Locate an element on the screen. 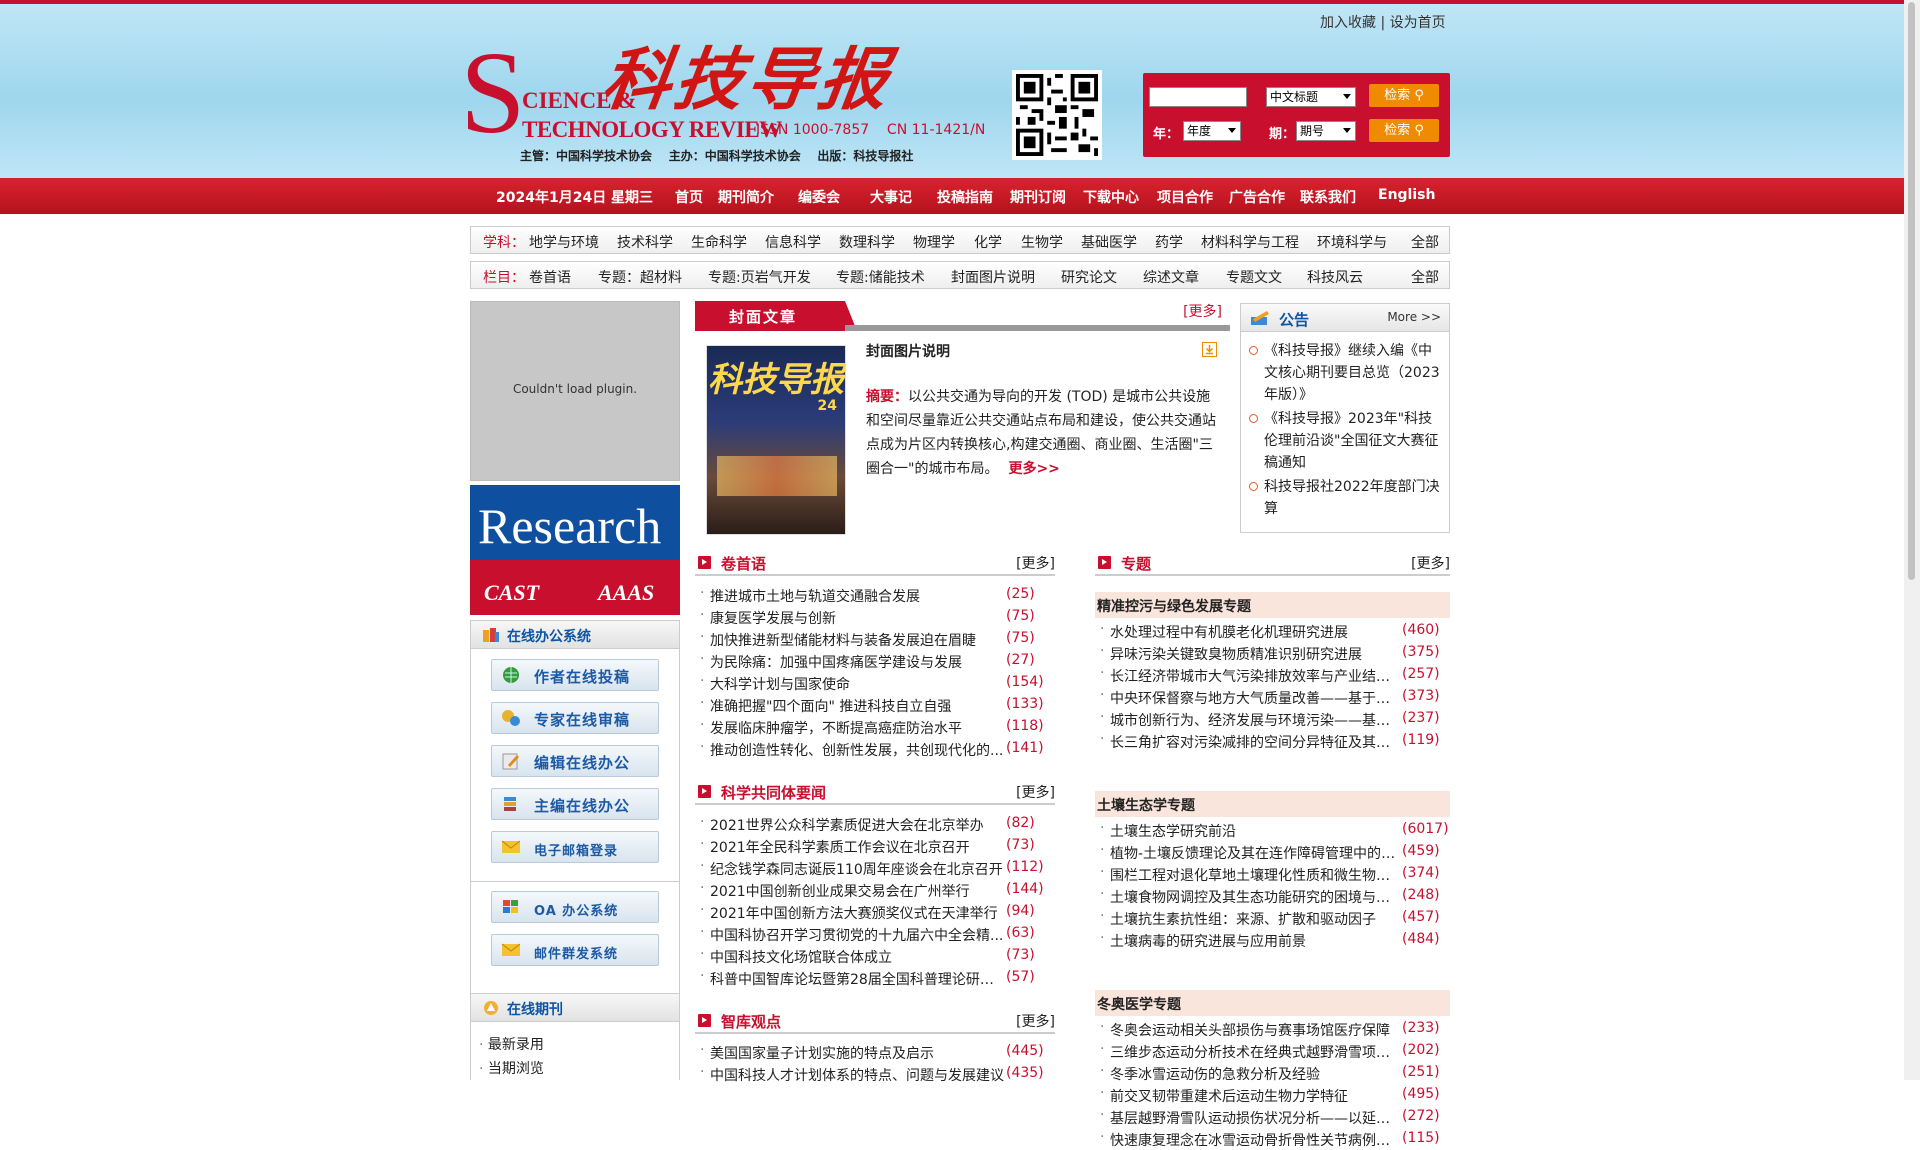  nav-contact: 联系我们 is located at coordinates (1328, 197).